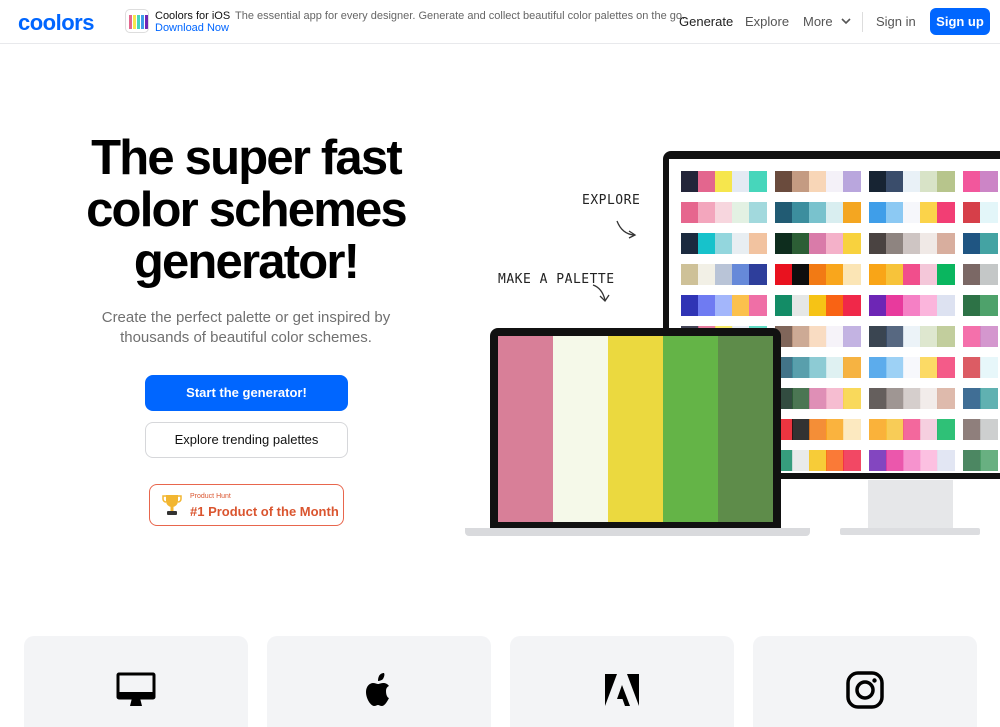 This screenshot has height=727, width=1000. What do you see at coordinates (246, 393) in the screenshot?
I see `start-generator-button: Start the generator!` at bounding box center [246, 393].